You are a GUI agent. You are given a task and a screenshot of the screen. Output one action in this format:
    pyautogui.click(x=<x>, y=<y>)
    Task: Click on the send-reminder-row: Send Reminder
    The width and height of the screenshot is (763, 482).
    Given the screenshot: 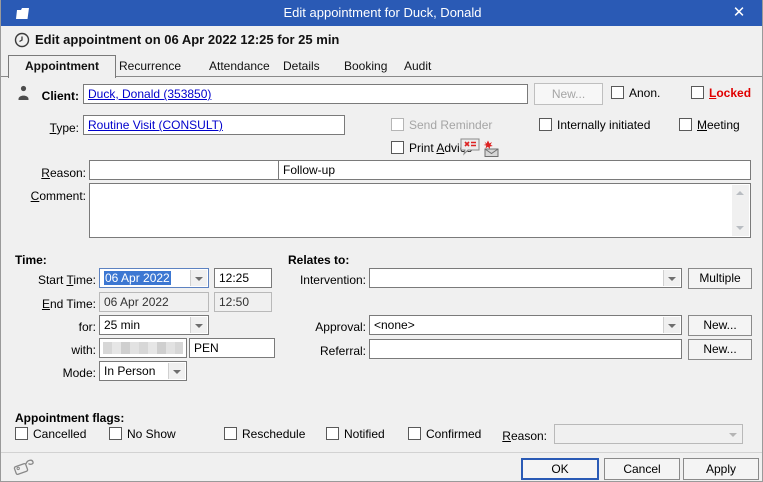 What is the action you would take?
    pyautogui.click(x=441, y=125)
    